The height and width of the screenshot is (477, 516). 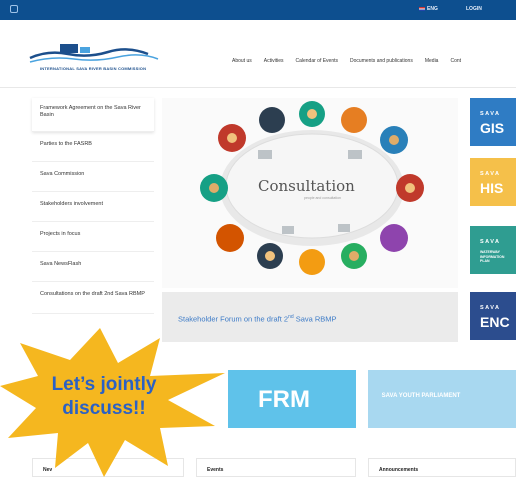 I want to click on announcements-section-header: Announcements, so click(x=442, y=467).